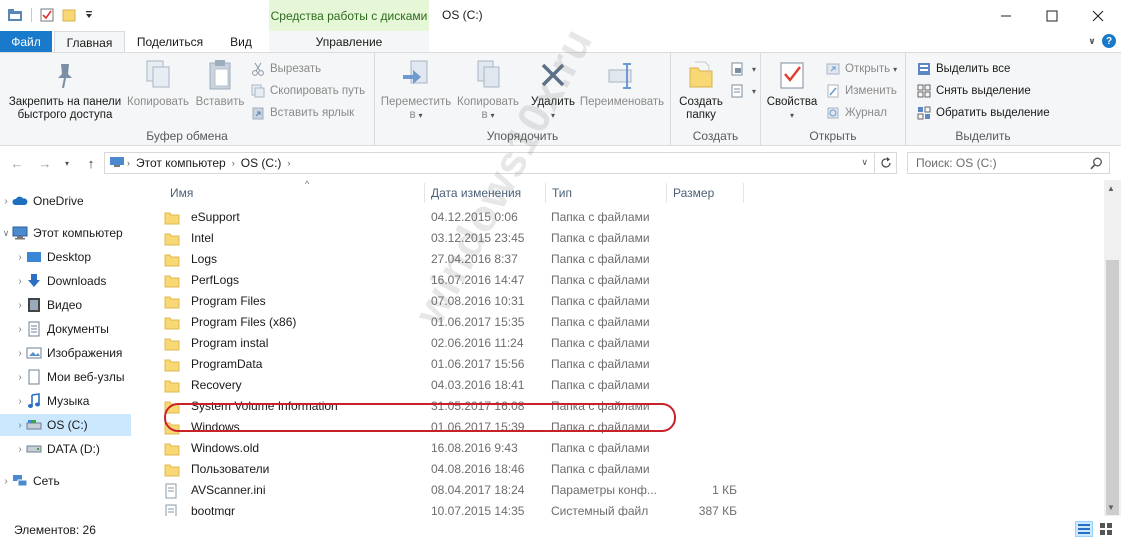  What do you see at coordinates (65, 89) in the screenshot?
I see `pin-quick-access-button: Закрепить на панели быстрого доступа` at bounding box center [65, 89].